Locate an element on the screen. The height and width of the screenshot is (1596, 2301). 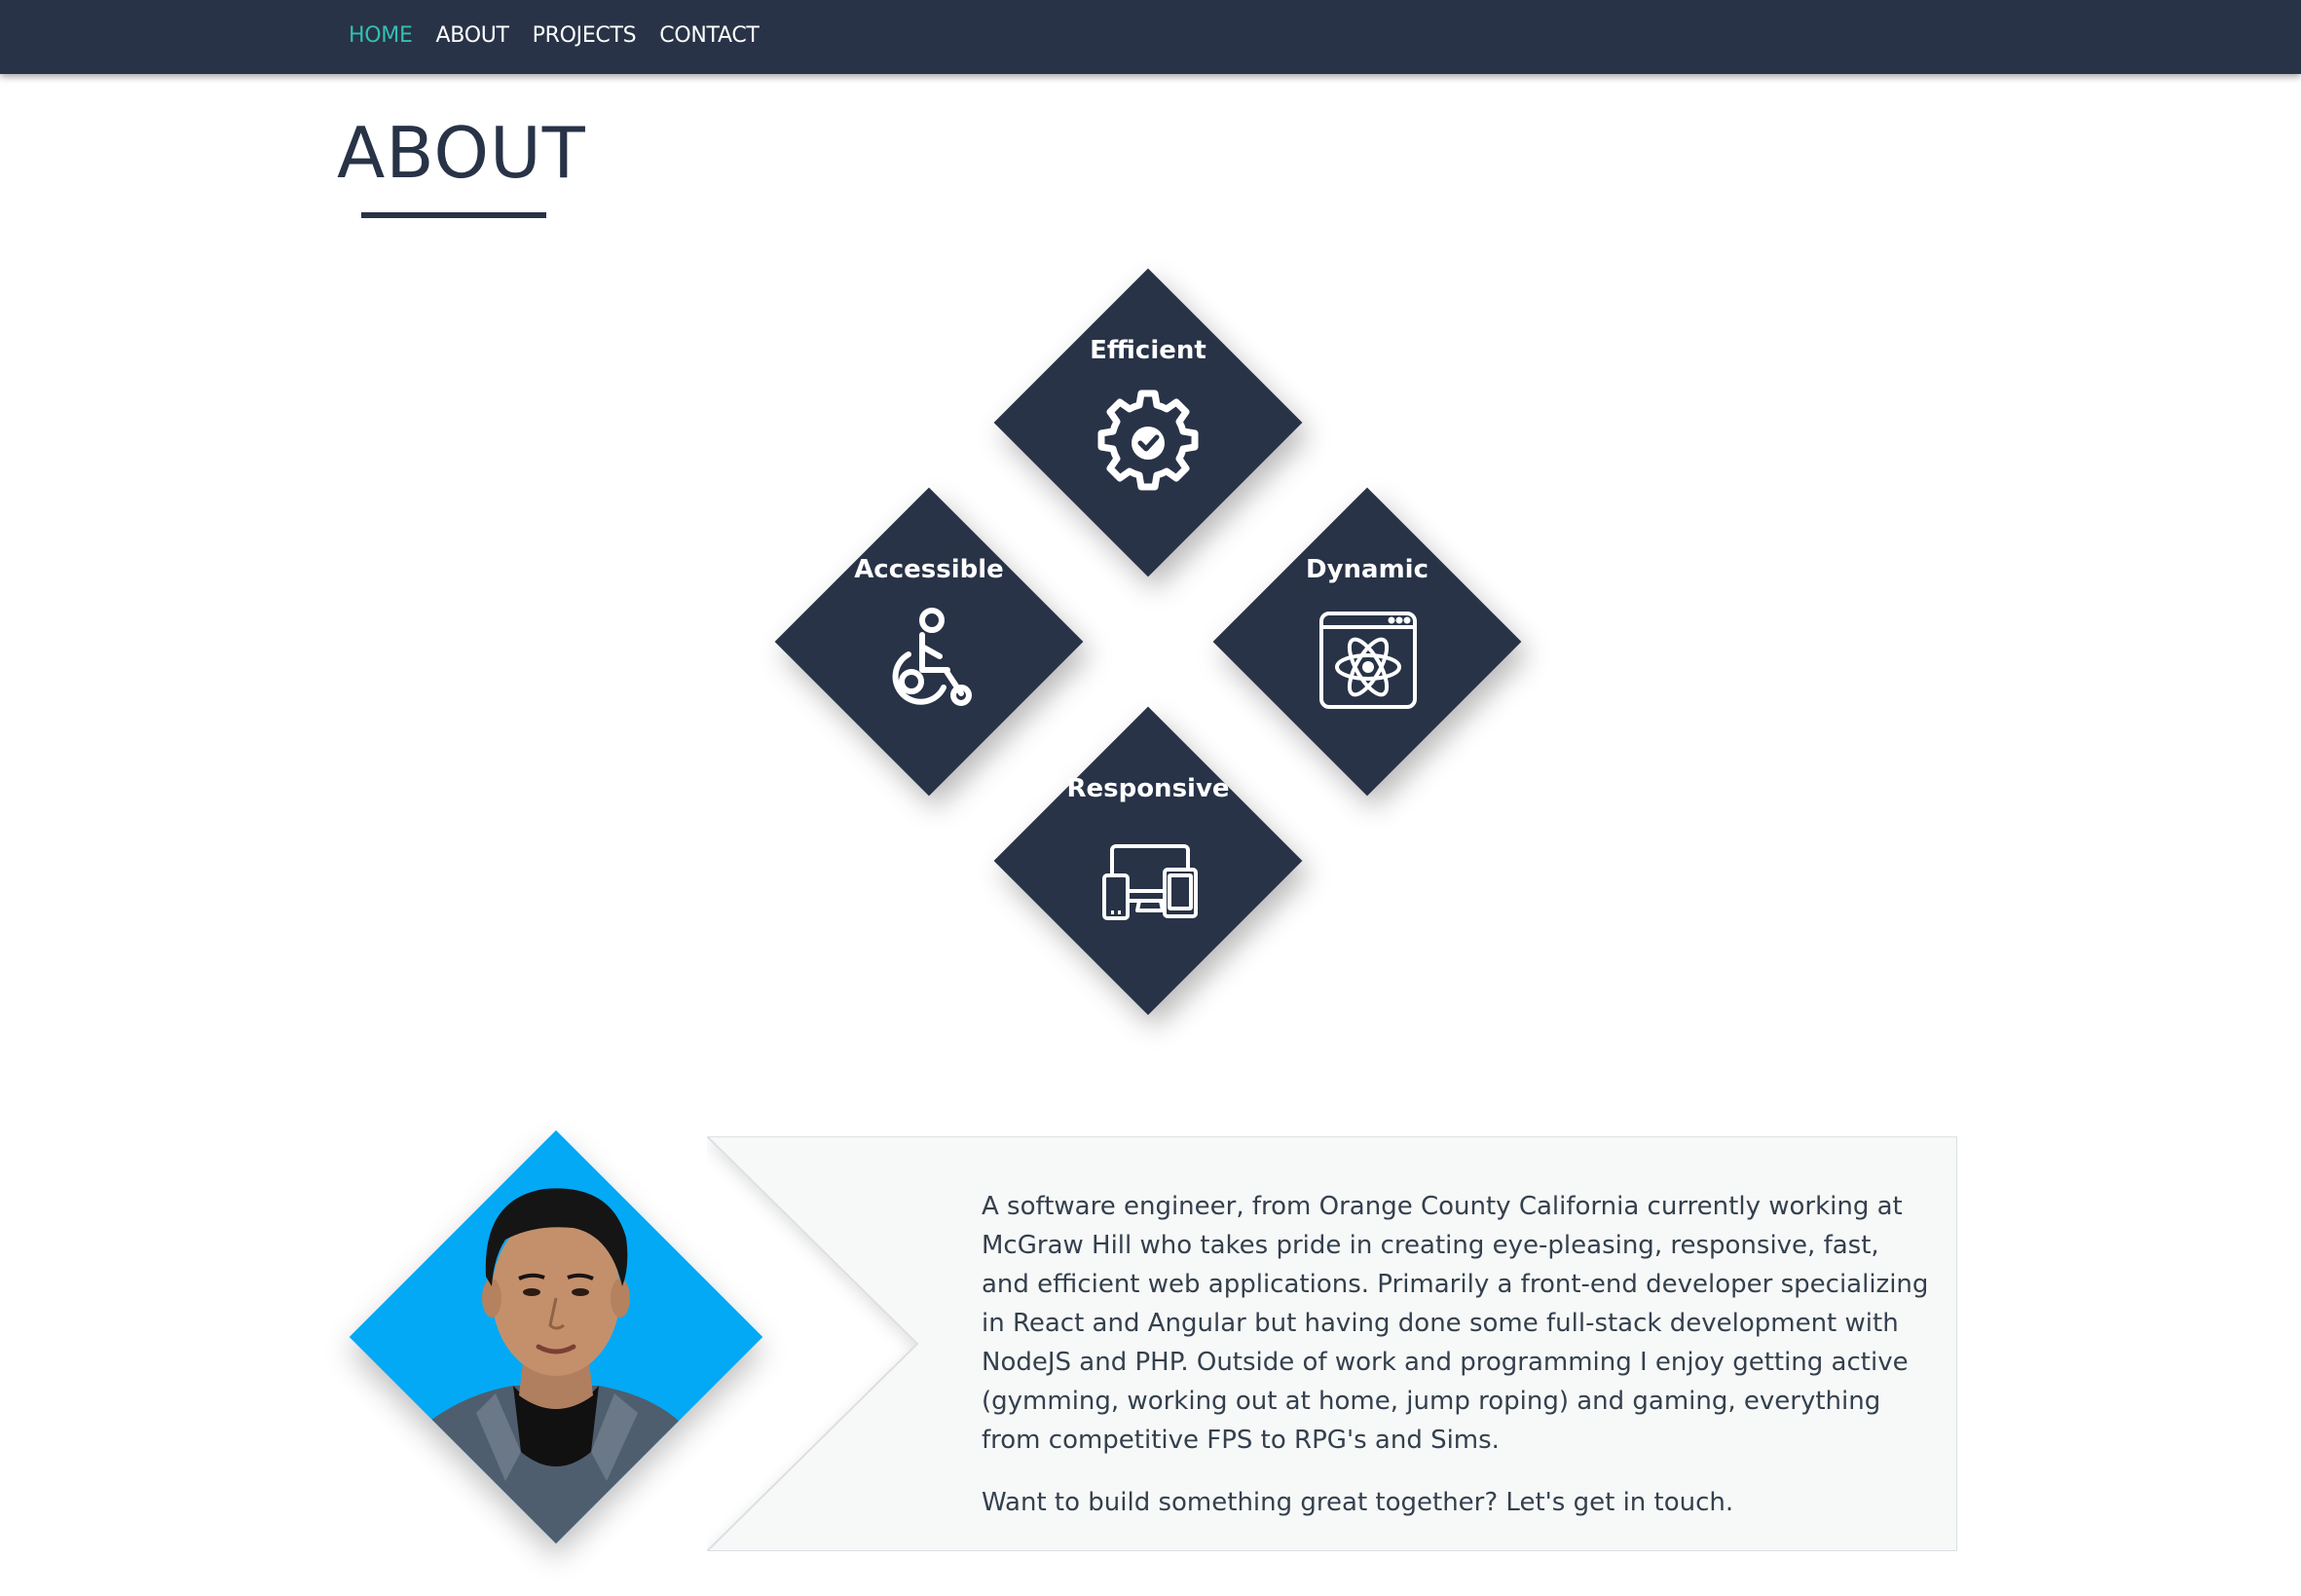
browser-atom-icon is located at coordinates (1367, 660).